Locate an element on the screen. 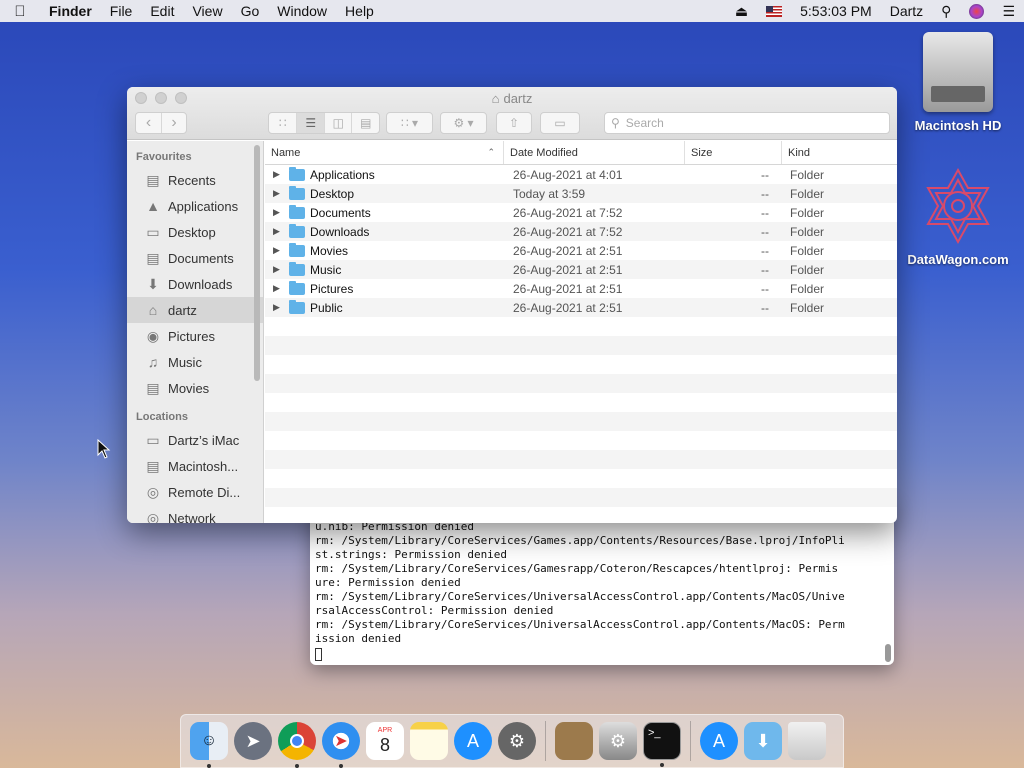 The image size is (1024, 768). table-row: ▶ Downloads 26-Aug-2021 at 7:52 -- Folder is located at coordinates (581, 231).